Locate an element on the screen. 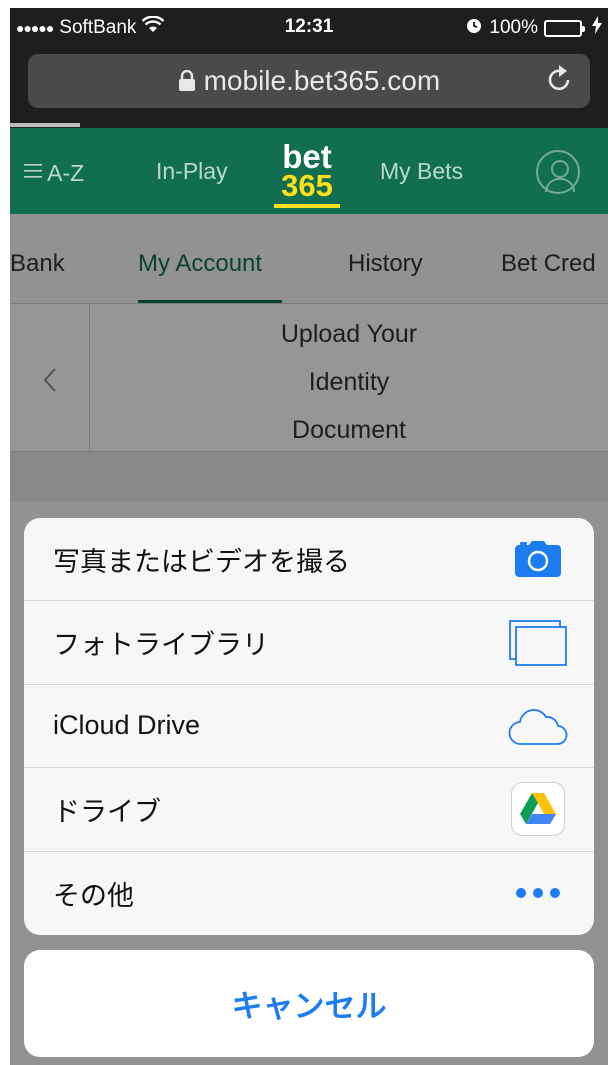 The width and height of the screenshot is (608, 1065). google-drive-icon is located at coordinates (538, 809).